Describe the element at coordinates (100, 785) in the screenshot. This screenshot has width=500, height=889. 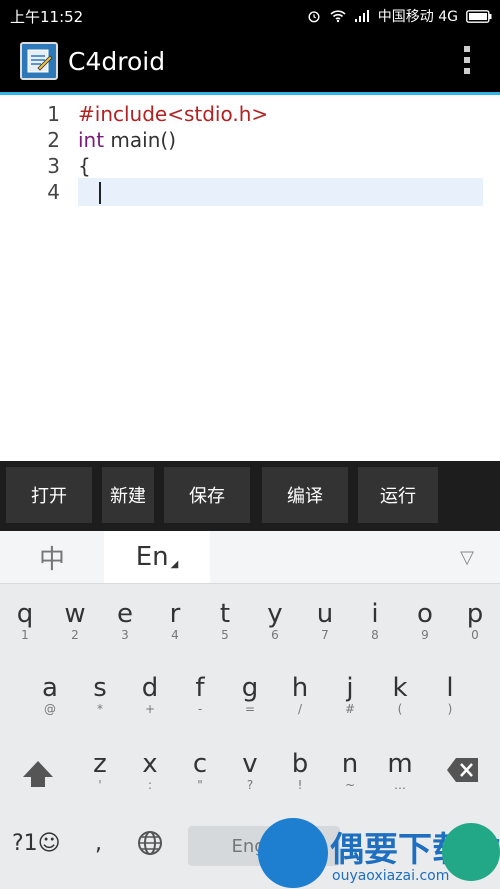
I see `key-secondary: '` at that location.